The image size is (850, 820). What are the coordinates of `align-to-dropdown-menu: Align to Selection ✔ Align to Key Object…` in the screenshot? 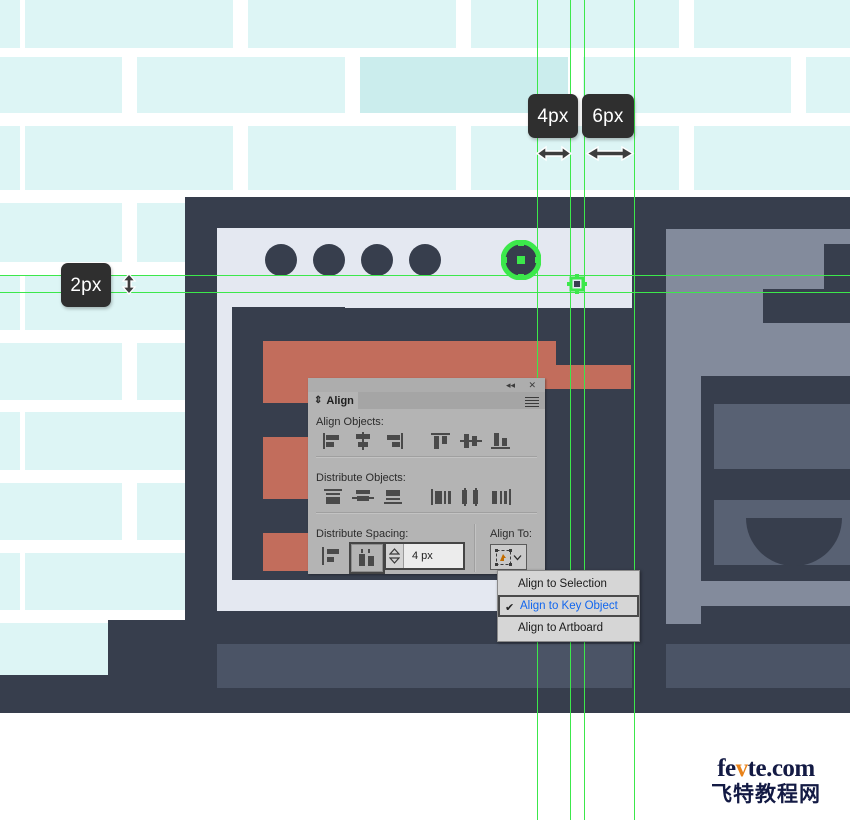 It's located at (568, 606).